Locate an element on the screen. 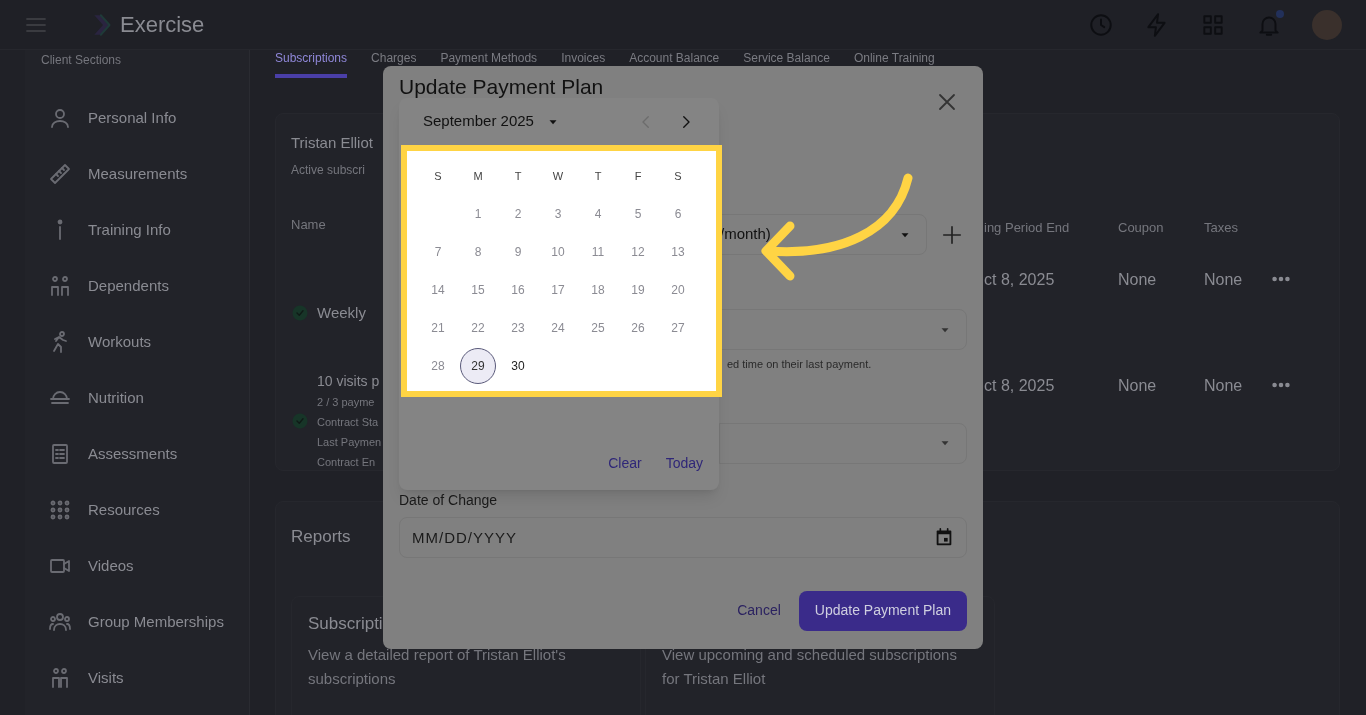 The image size is (1366, 715). calendar-day: 9 is located at coordinates (518, 252).